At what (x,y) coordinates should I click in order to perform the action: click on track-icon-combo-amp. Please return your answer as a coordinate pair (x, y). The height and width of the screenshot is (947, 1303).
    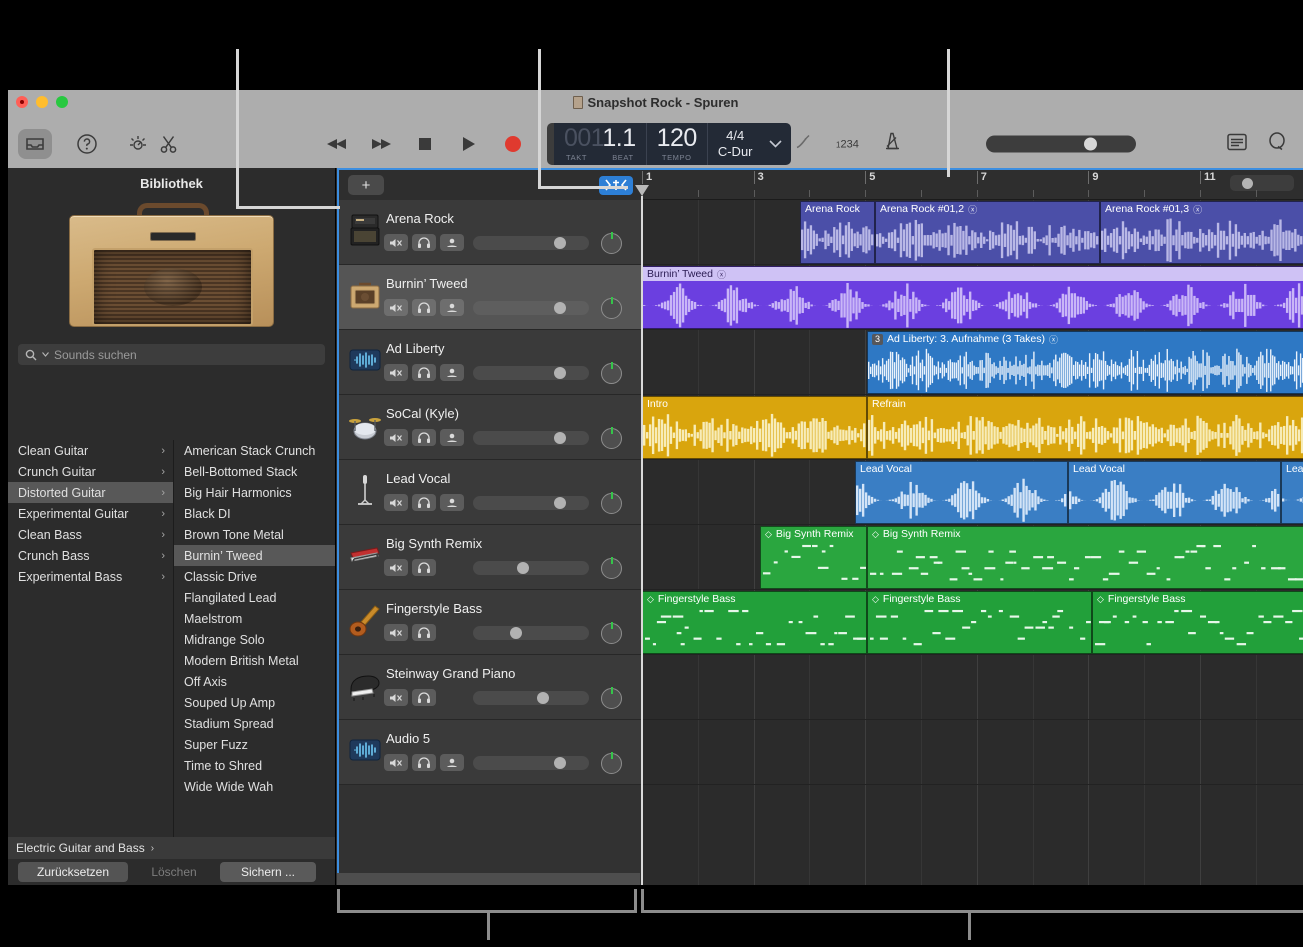
    Looking at the image, I should click on (365, 295).